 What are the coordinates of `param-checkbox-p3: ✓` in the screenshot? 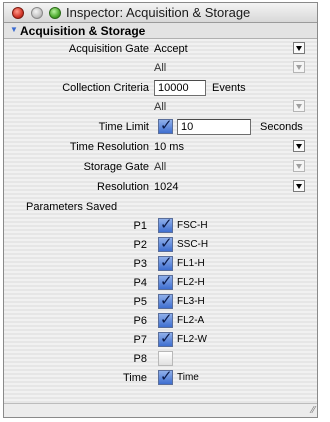 It's located at (165, 262).